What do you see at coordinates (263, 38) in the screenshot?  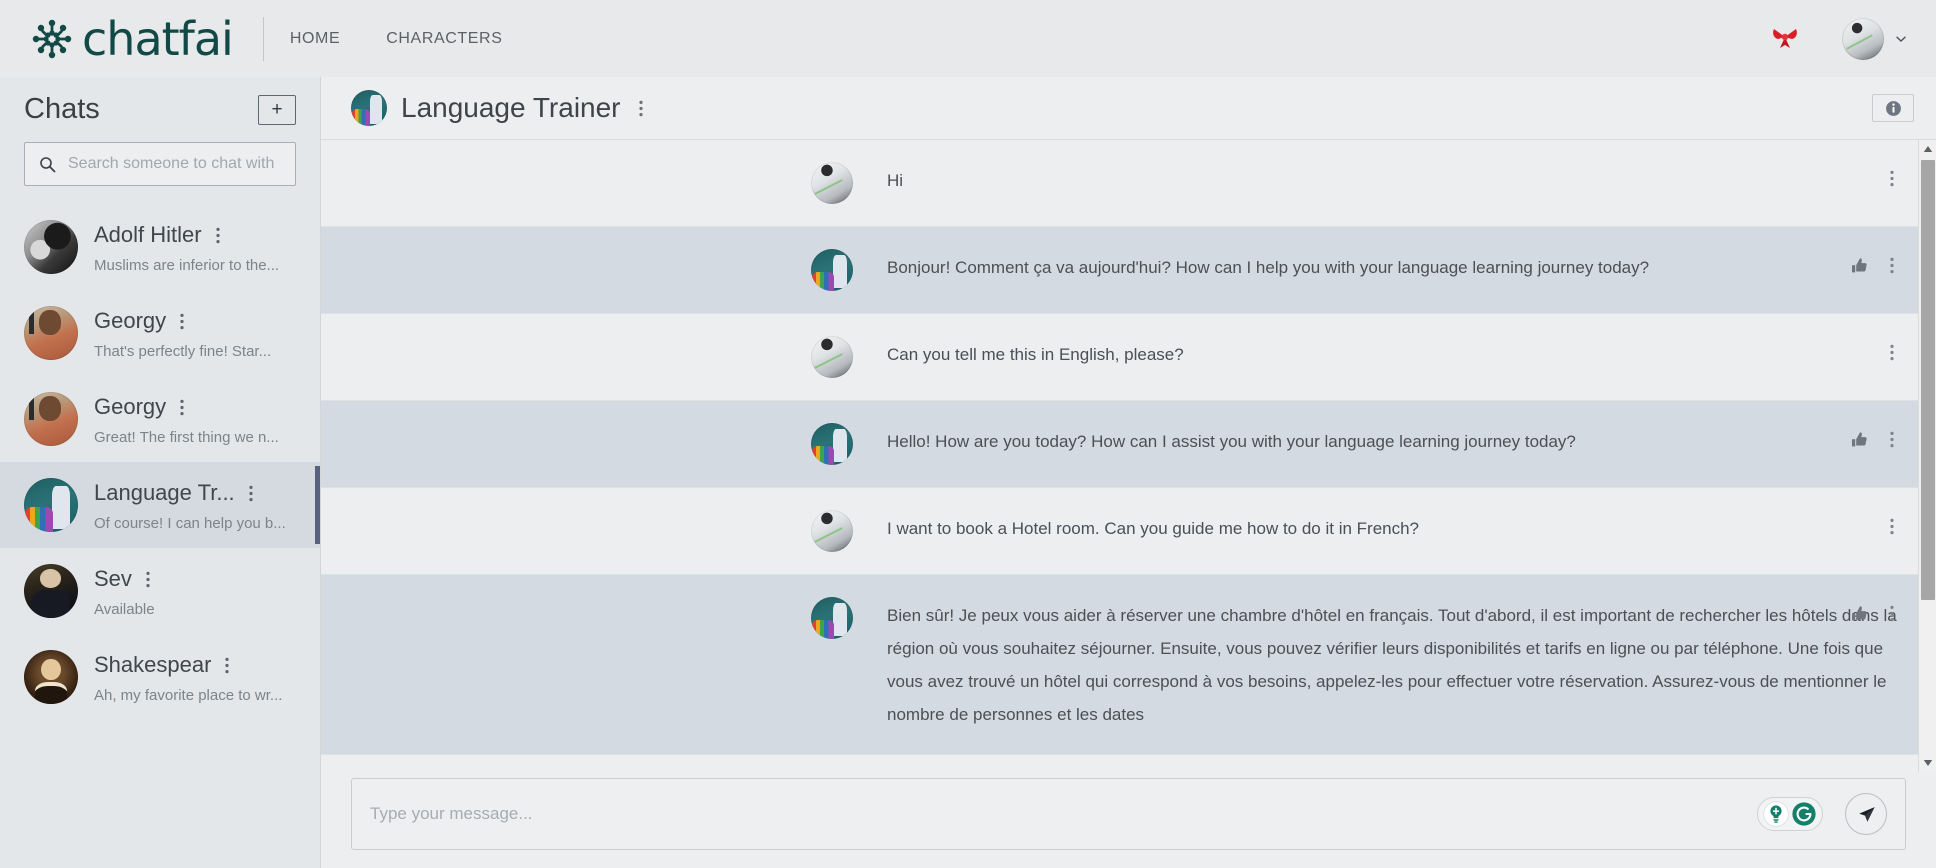 I see `nav-divider` at bounding box center [263, 38].